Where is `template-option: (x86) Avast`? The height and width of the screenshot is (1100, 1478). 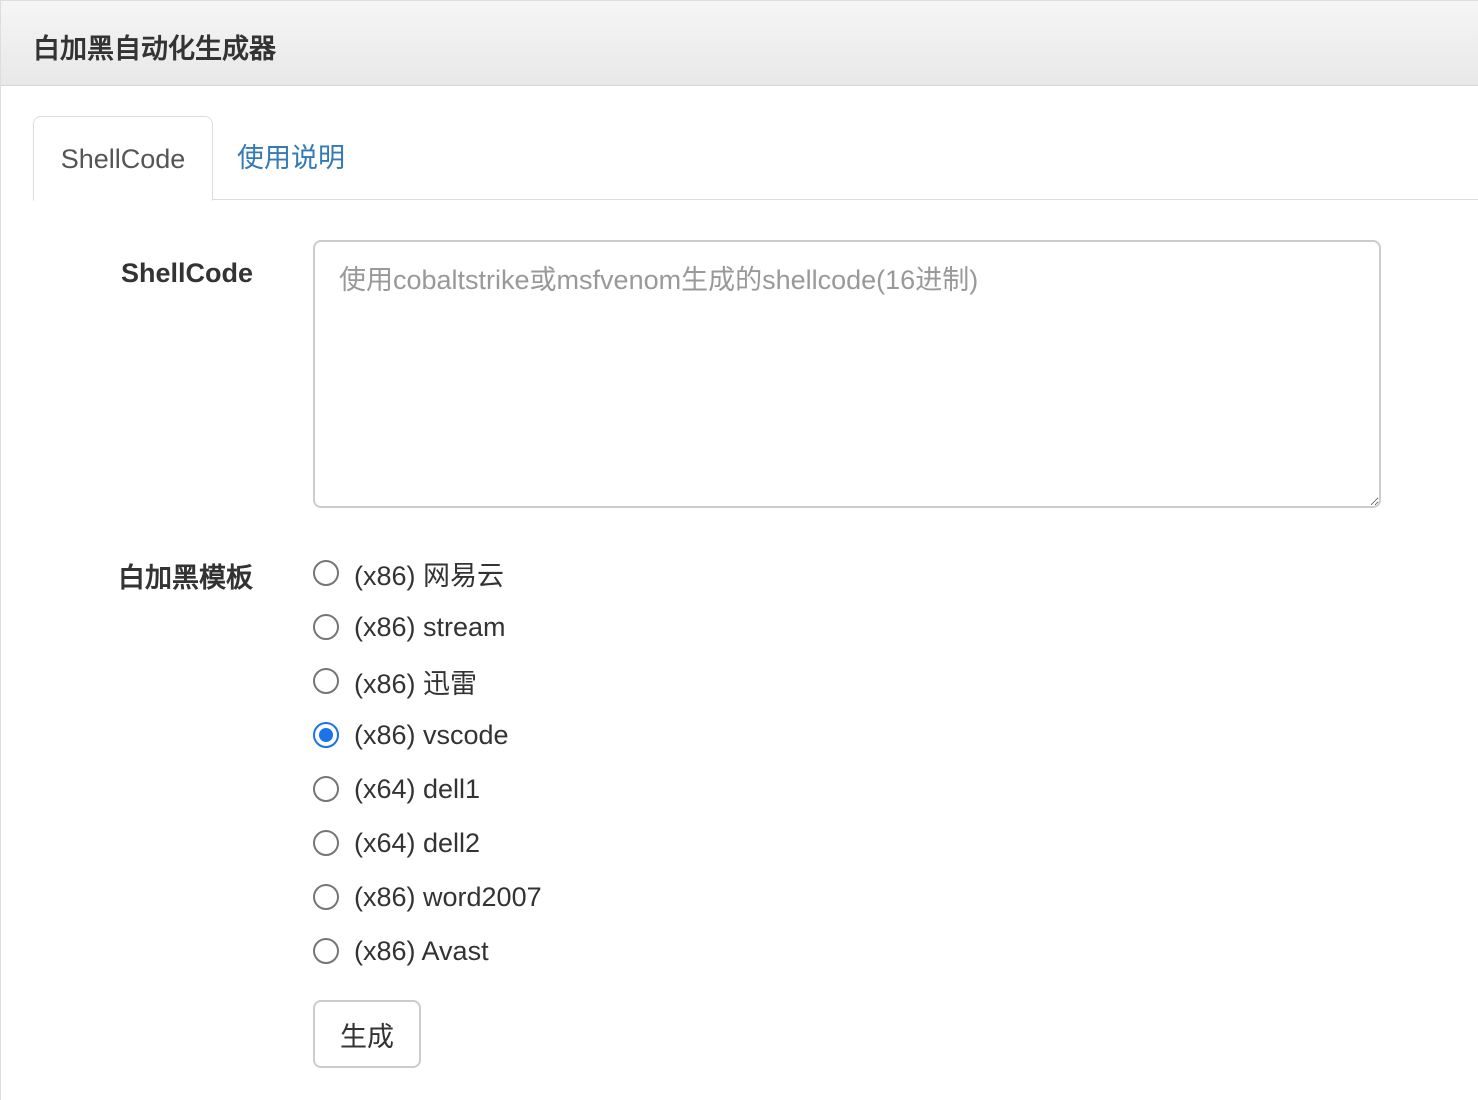
template-option: (x86) Avast is located at coordinates (613, 951).